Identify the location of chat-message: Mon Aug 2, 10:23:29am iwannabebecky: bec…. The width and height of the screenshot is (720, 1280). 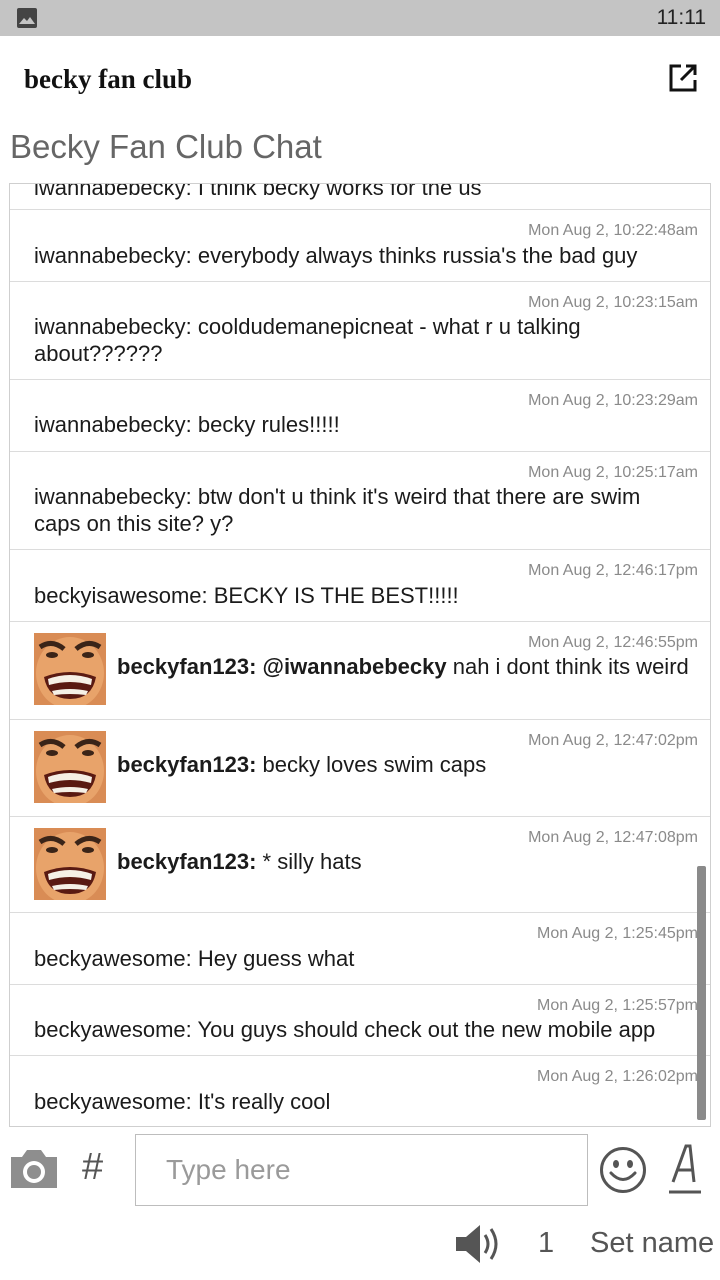
(360, 416).